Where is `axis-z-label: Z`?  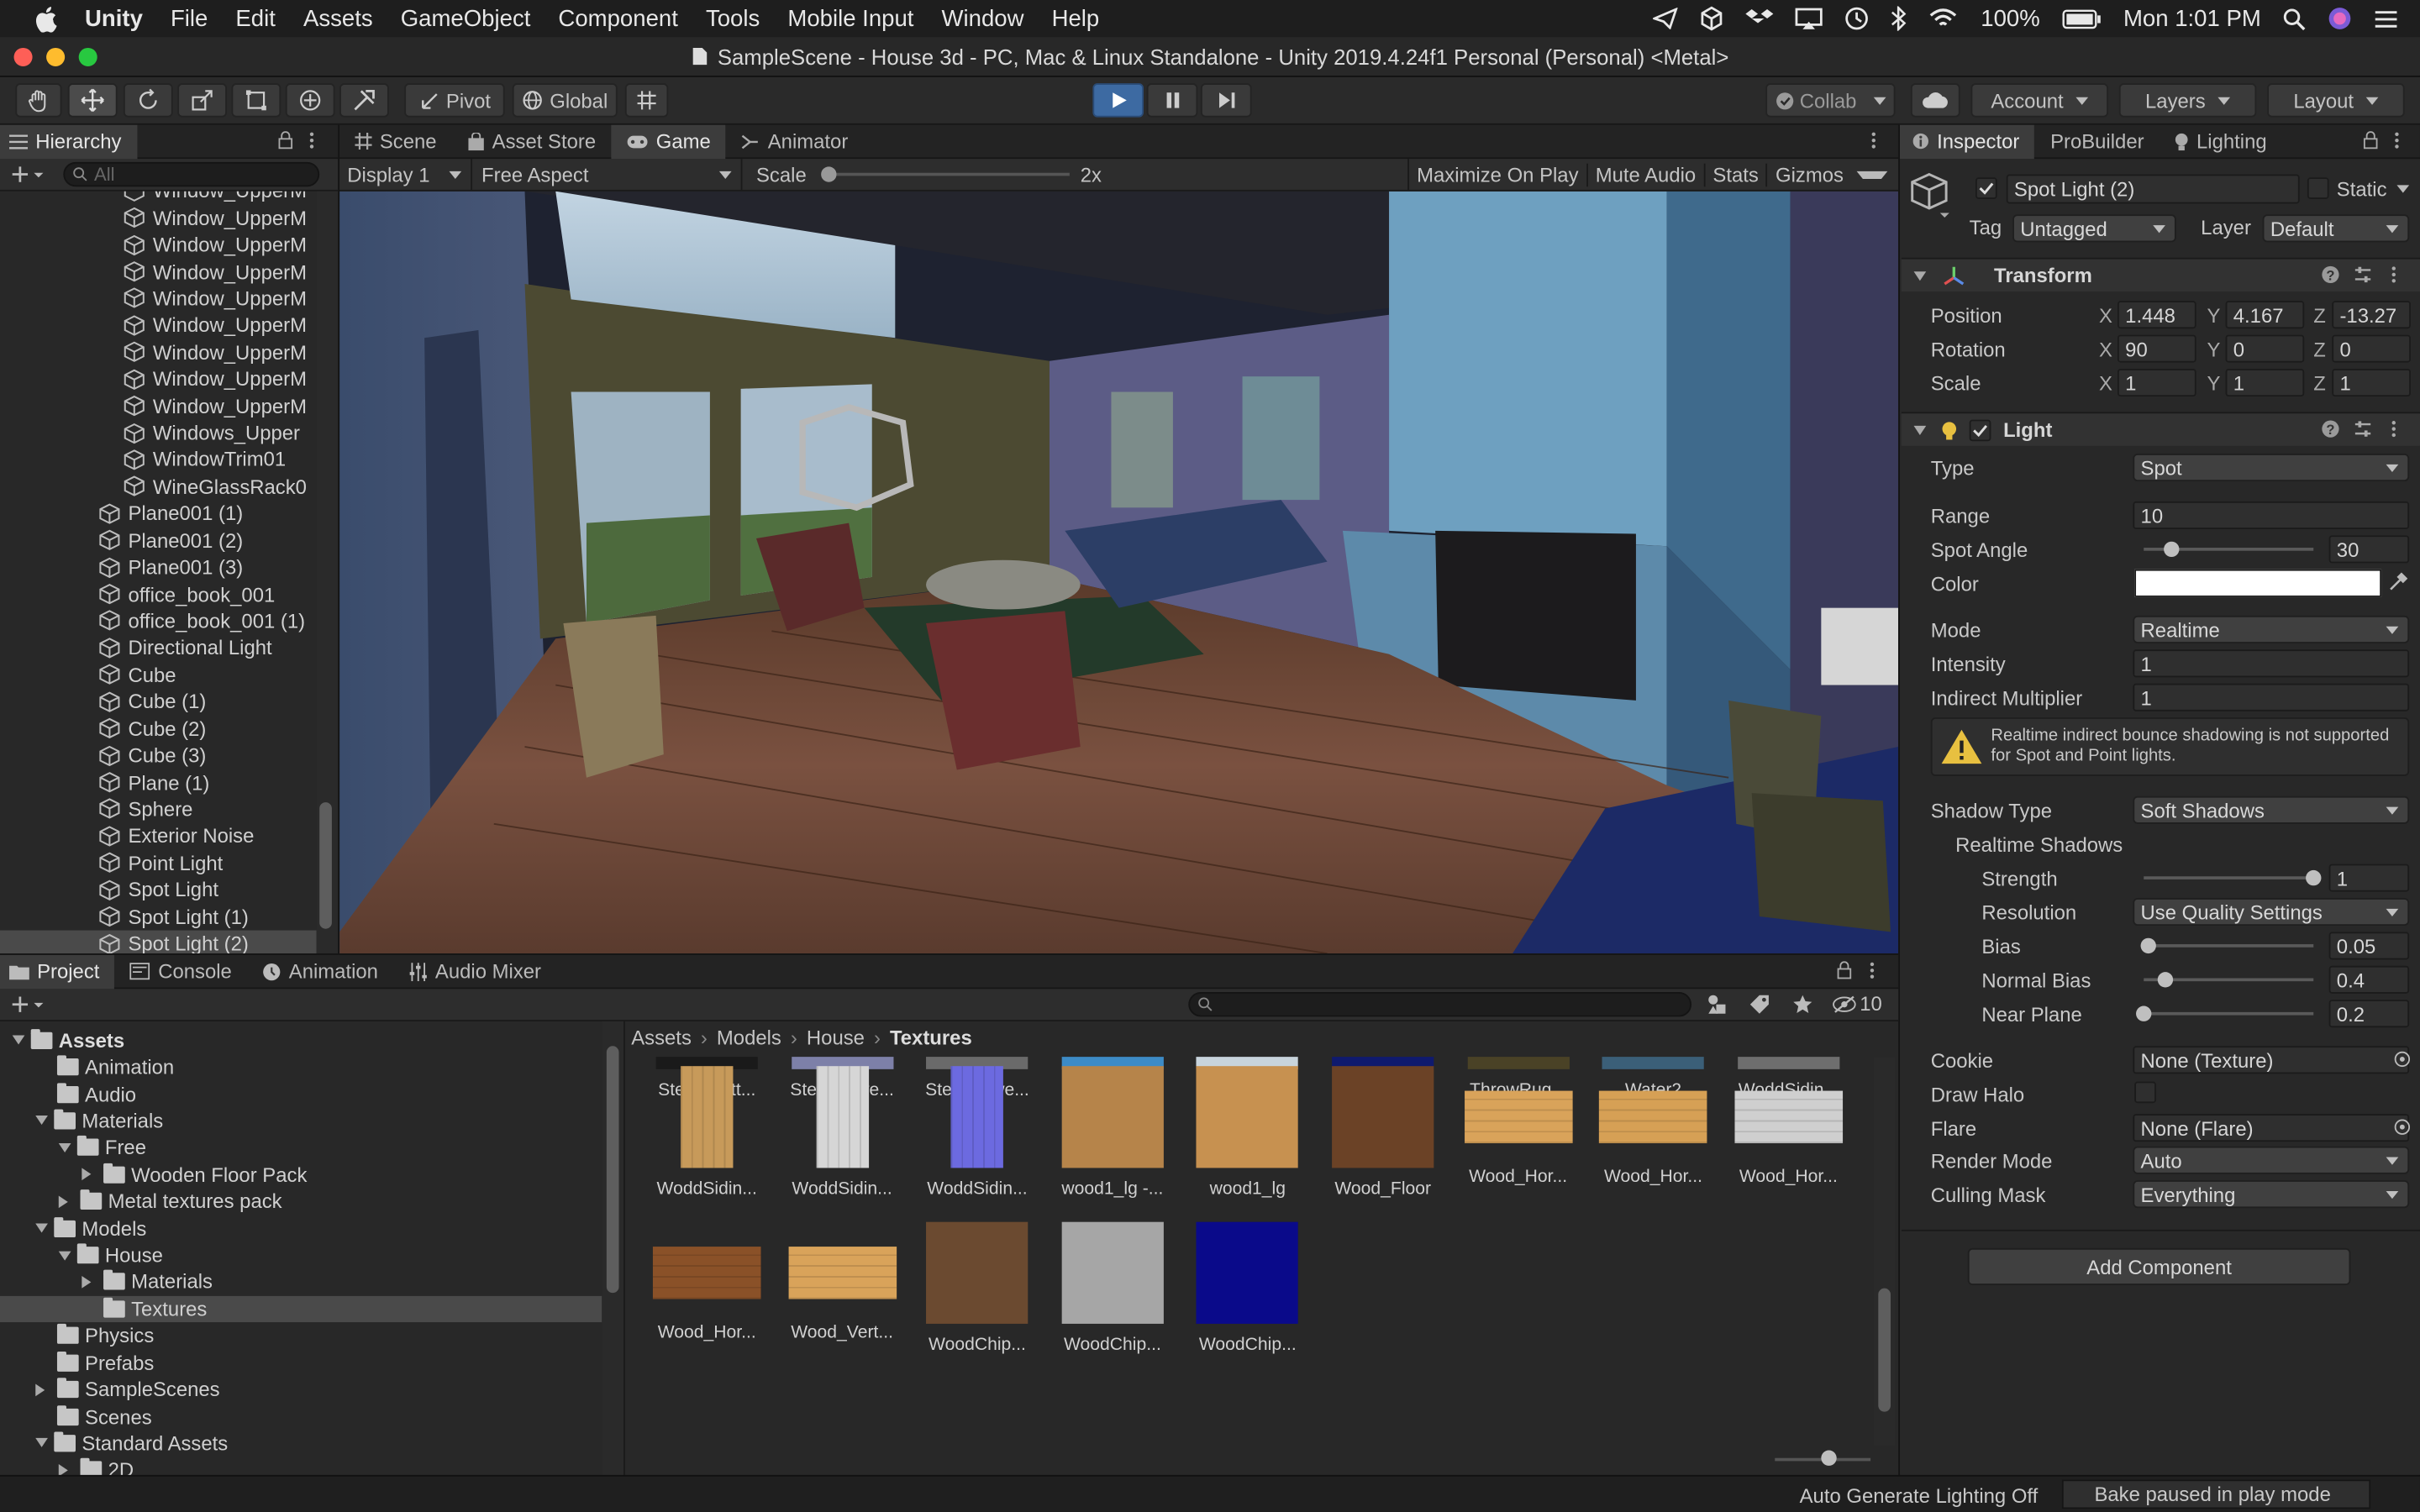
axis-z-label: Z is located at coordinates (2320, 384).